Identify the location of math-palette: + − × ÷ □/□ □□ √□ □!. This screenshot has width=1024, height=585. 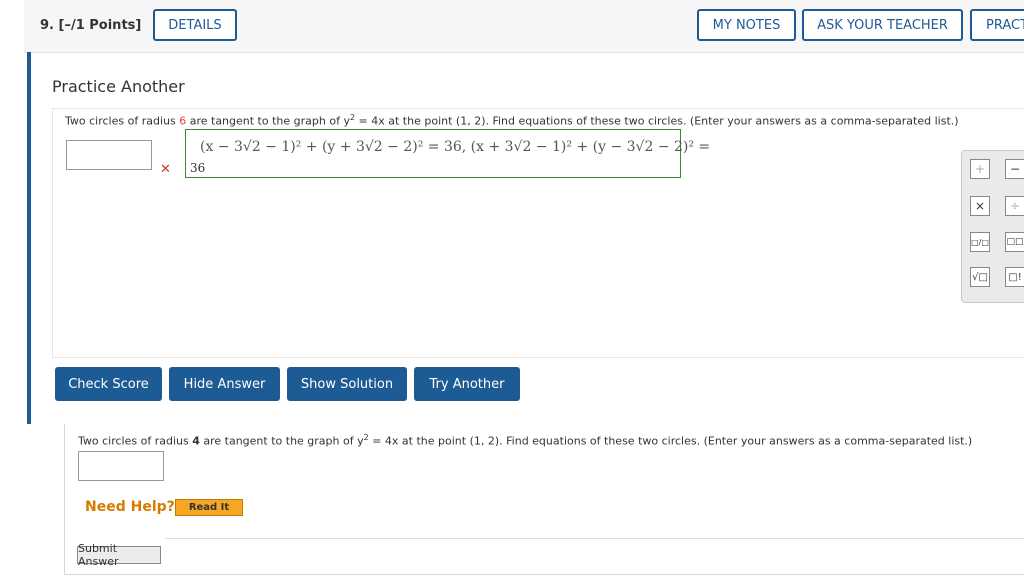
(992, 226).